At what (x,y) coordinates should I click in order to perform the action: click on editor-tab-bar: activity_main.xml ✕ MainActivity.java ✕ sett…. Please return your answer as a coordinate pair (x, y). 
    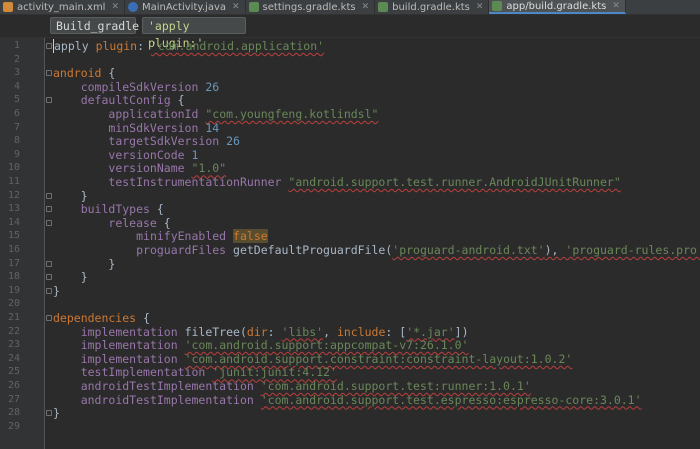
    Looking at the image, I should click on (350, 7).